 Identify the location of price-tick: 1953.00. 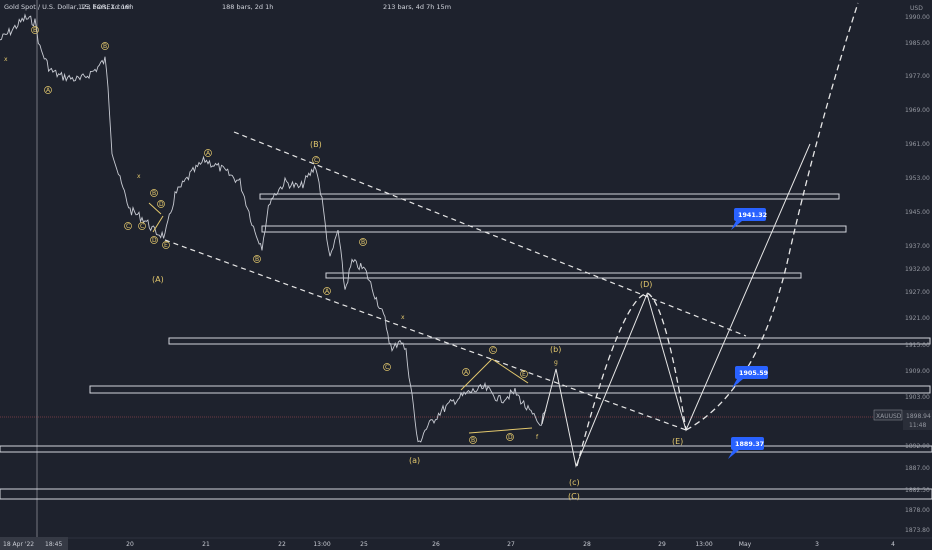
(917, 178).